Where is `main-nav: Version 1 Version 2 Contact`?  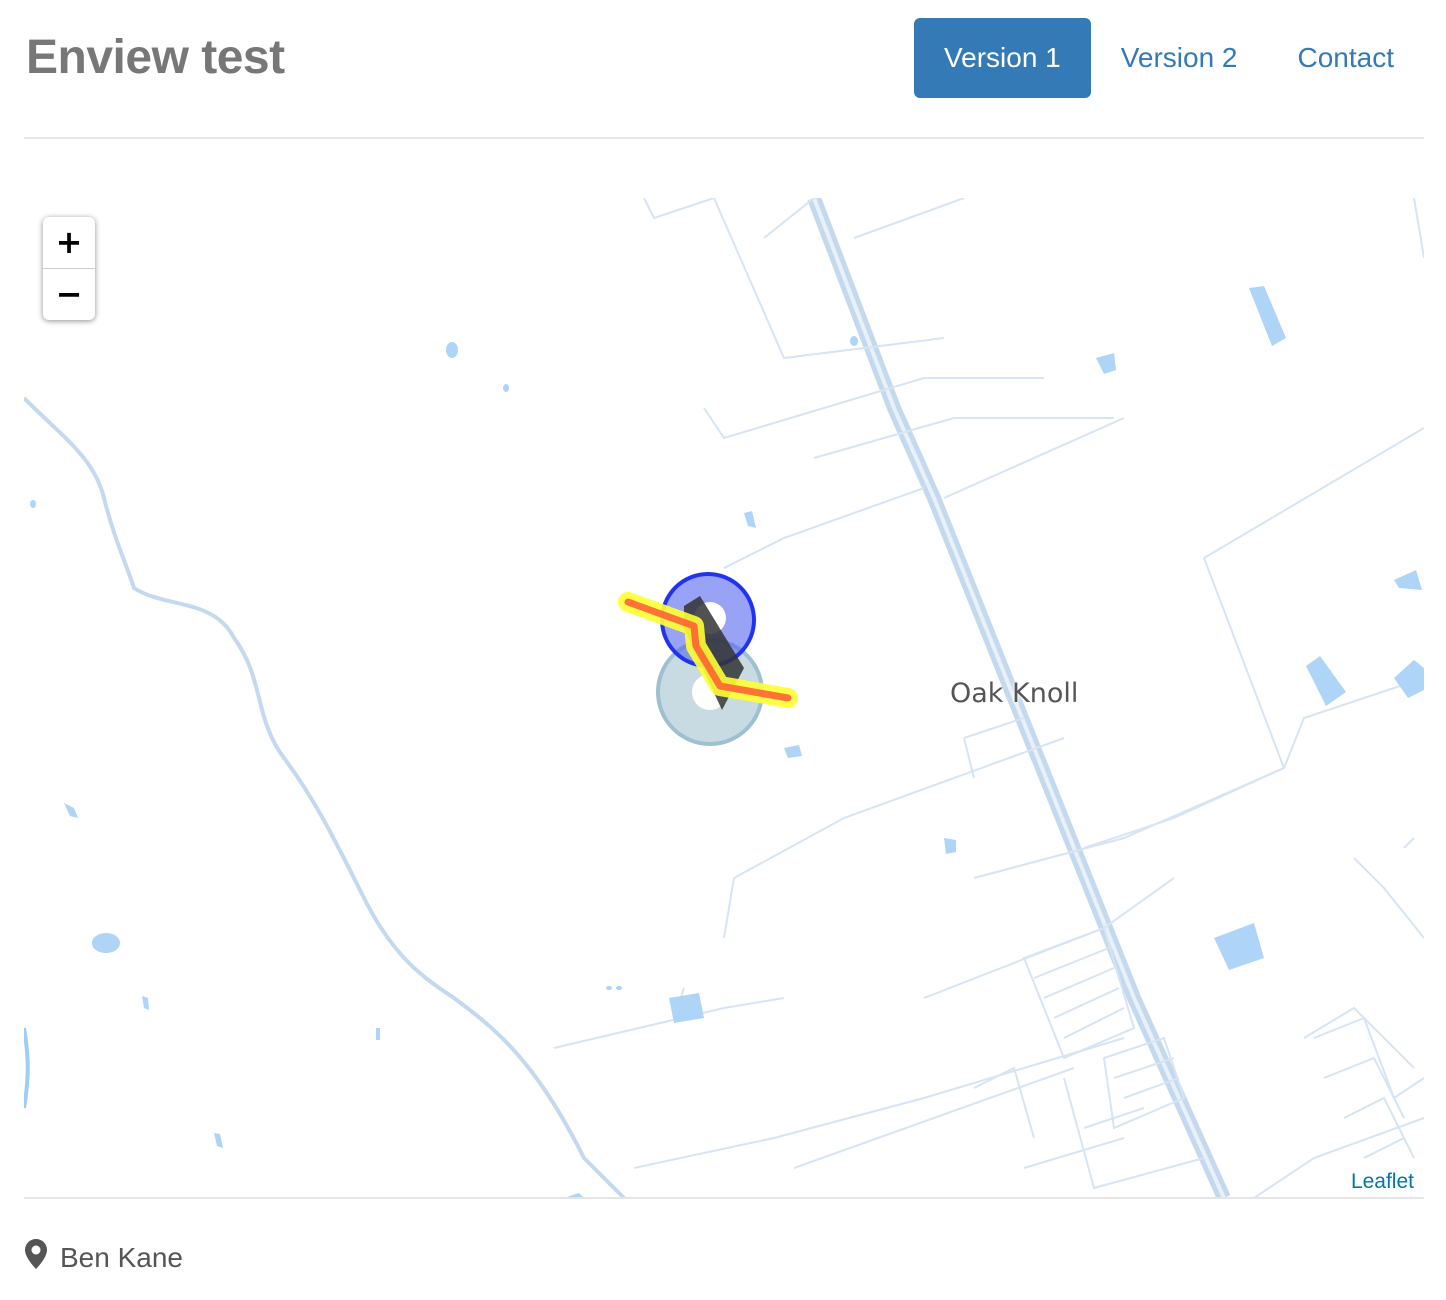 main-nav: Version 1 Version 2 Contact is located at coordinates (1169, 58).